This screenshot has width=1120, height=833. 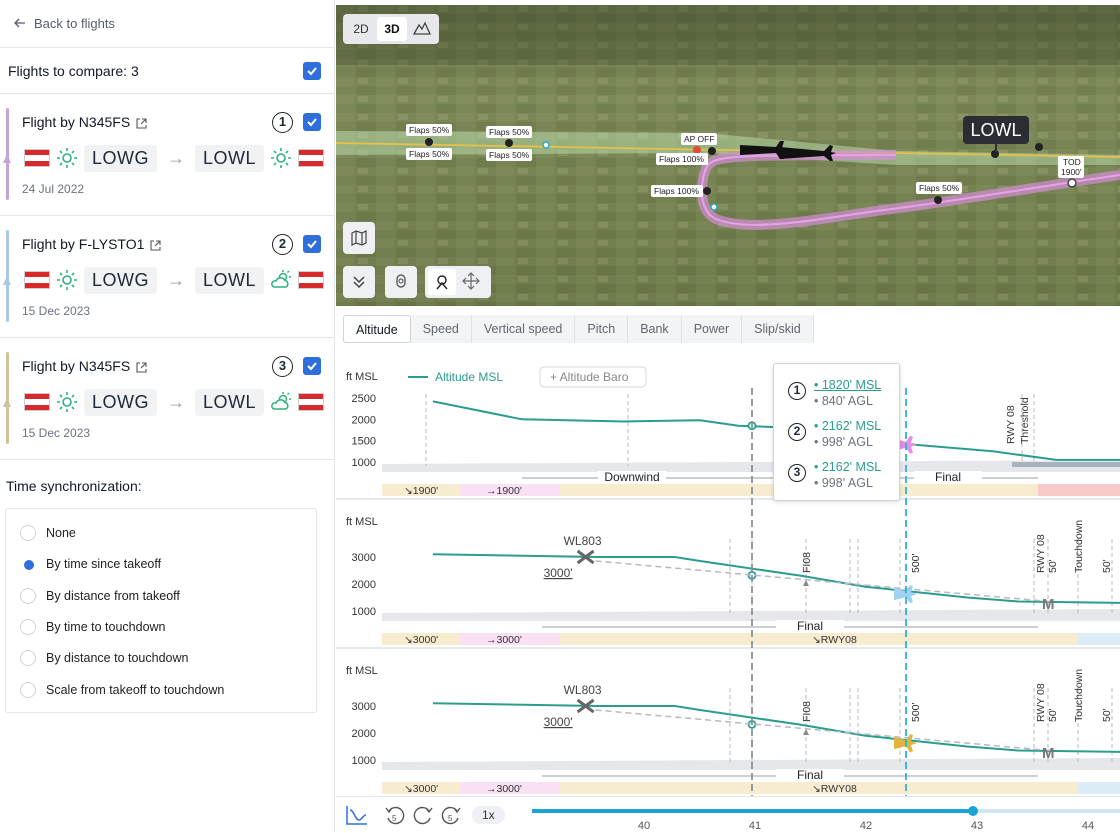 What do you see at coordinates (364, 734) in the screenshot?
I see `y-tick-label: 2000` at bounding box center [364, 734].